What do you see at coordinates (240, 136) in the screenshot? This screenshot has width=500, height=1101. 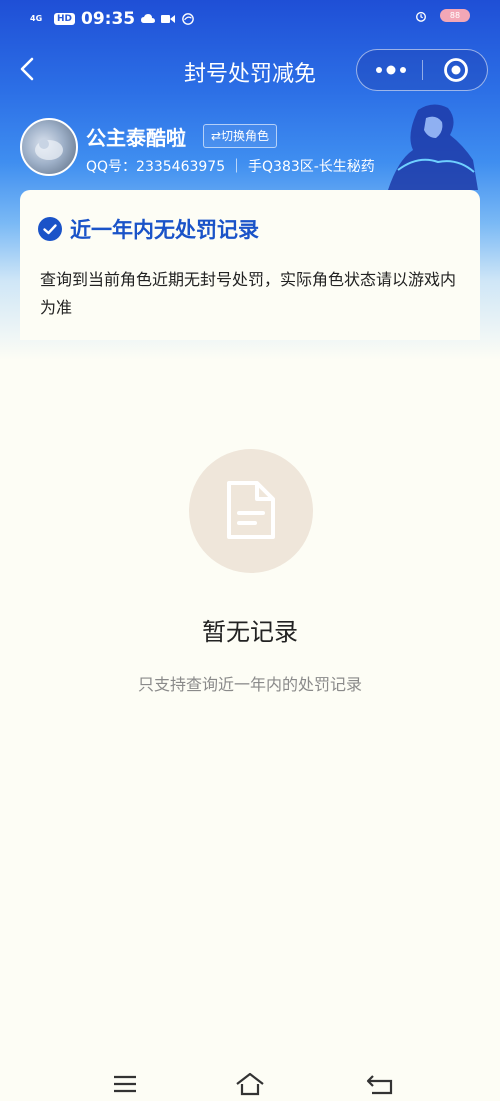 I see `switch-role-button: ⇄切换角色` at bounding box center [240, 136].